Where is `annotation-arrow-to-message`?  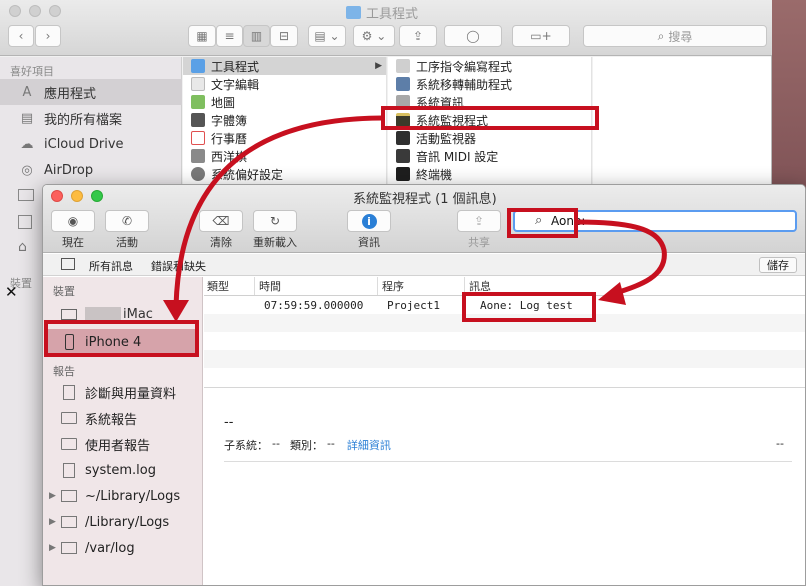
annotation-arrow-to-message is located at coordinates (622, 258).